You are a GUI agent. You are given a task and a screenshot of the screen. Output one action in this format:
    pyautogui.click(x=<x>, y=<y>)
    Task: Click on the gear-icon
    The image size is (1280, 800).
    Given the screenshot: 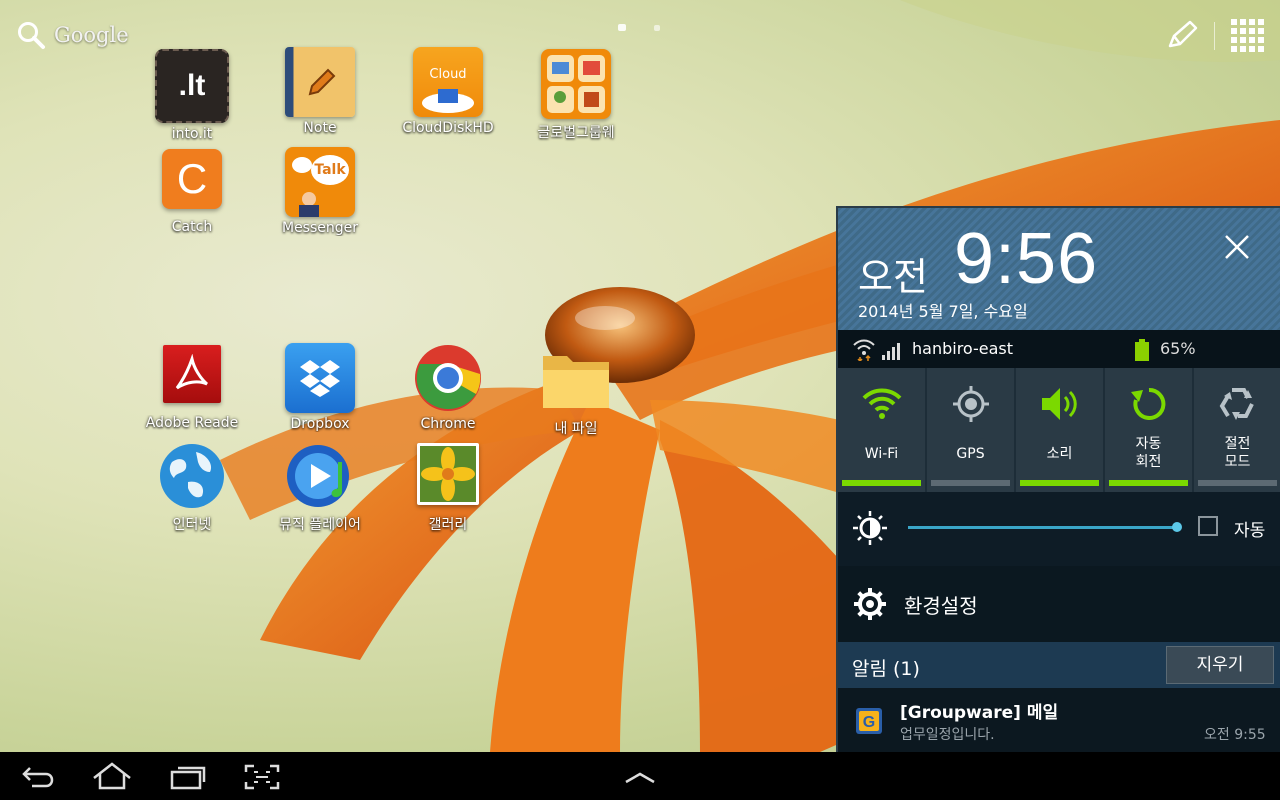 What is the action you would take?
    pyautogui.click(x=870, y=604)
    